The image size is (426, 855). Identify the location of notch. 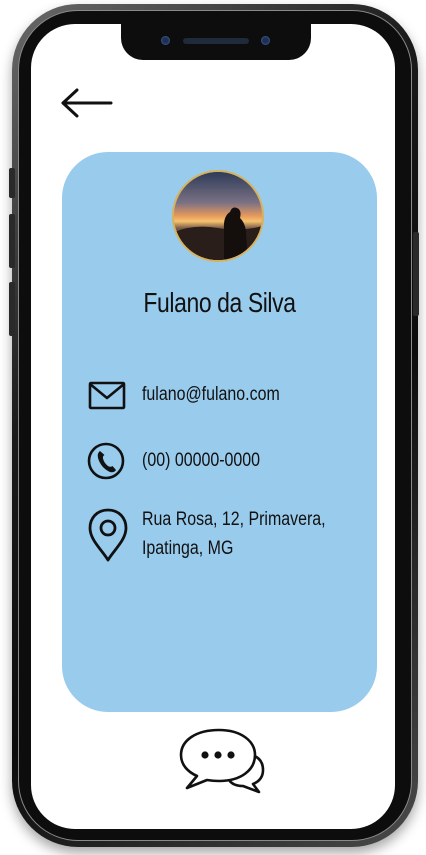
(216, 42).